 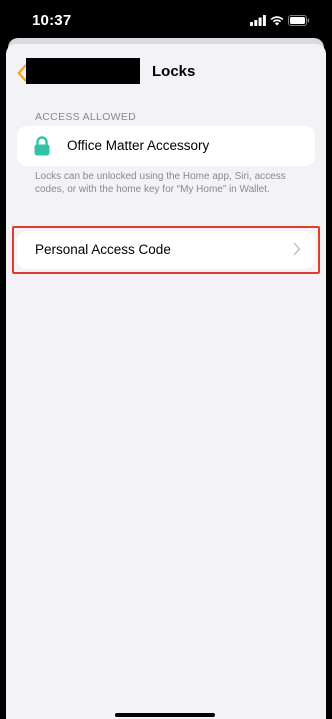 What do you see at coordinates (166, 20) in the screenshot?
I see `status-bar: 10:37` at bounding box center [166, 20].